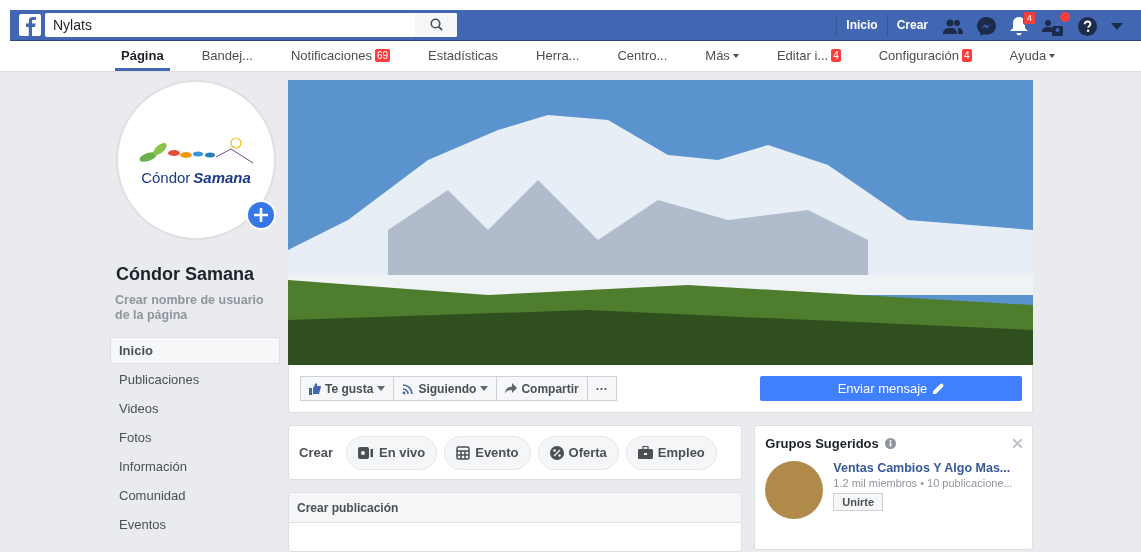 This screenshot has width=1141, height=552. I want to click on sidebar-item: Fotos, so click(195, 437).